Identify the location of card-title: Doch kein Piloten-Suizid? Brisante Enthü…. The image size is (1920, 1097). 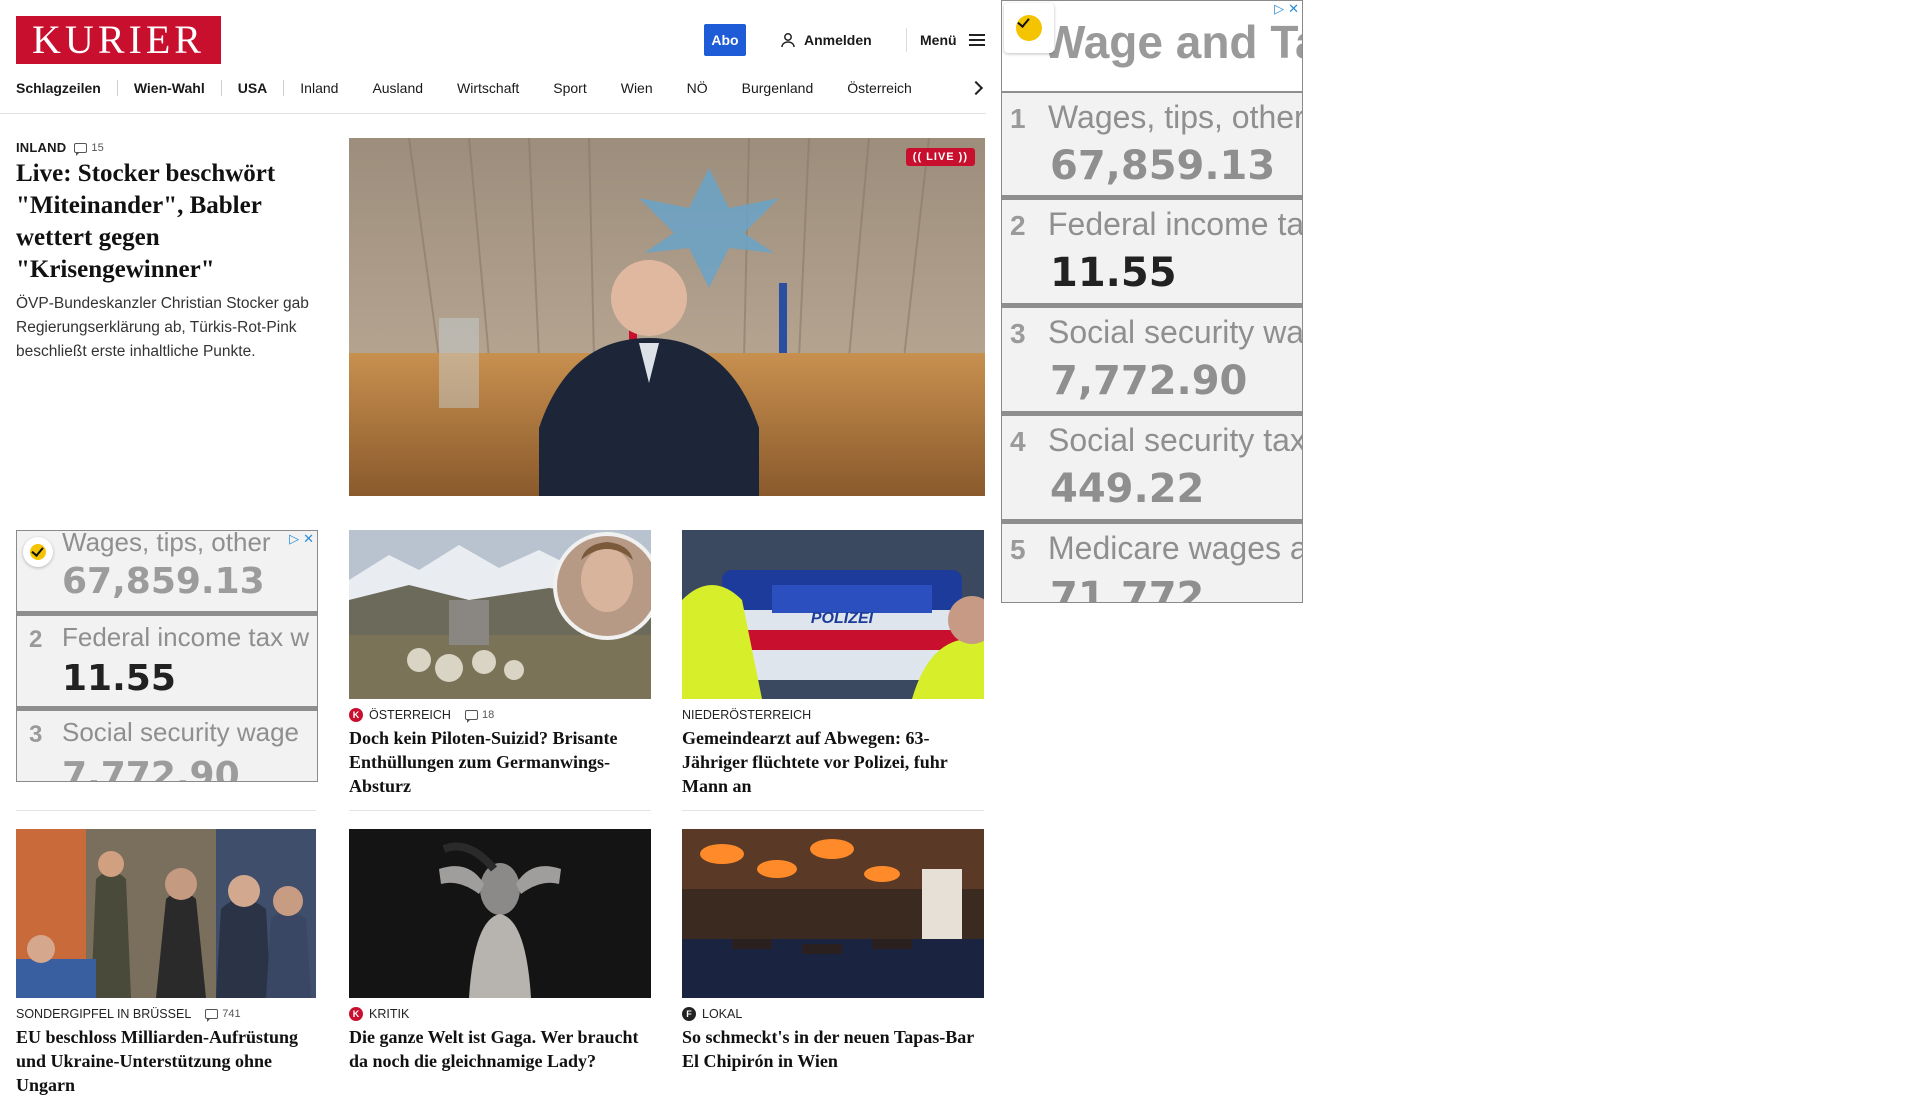
(500, 762).